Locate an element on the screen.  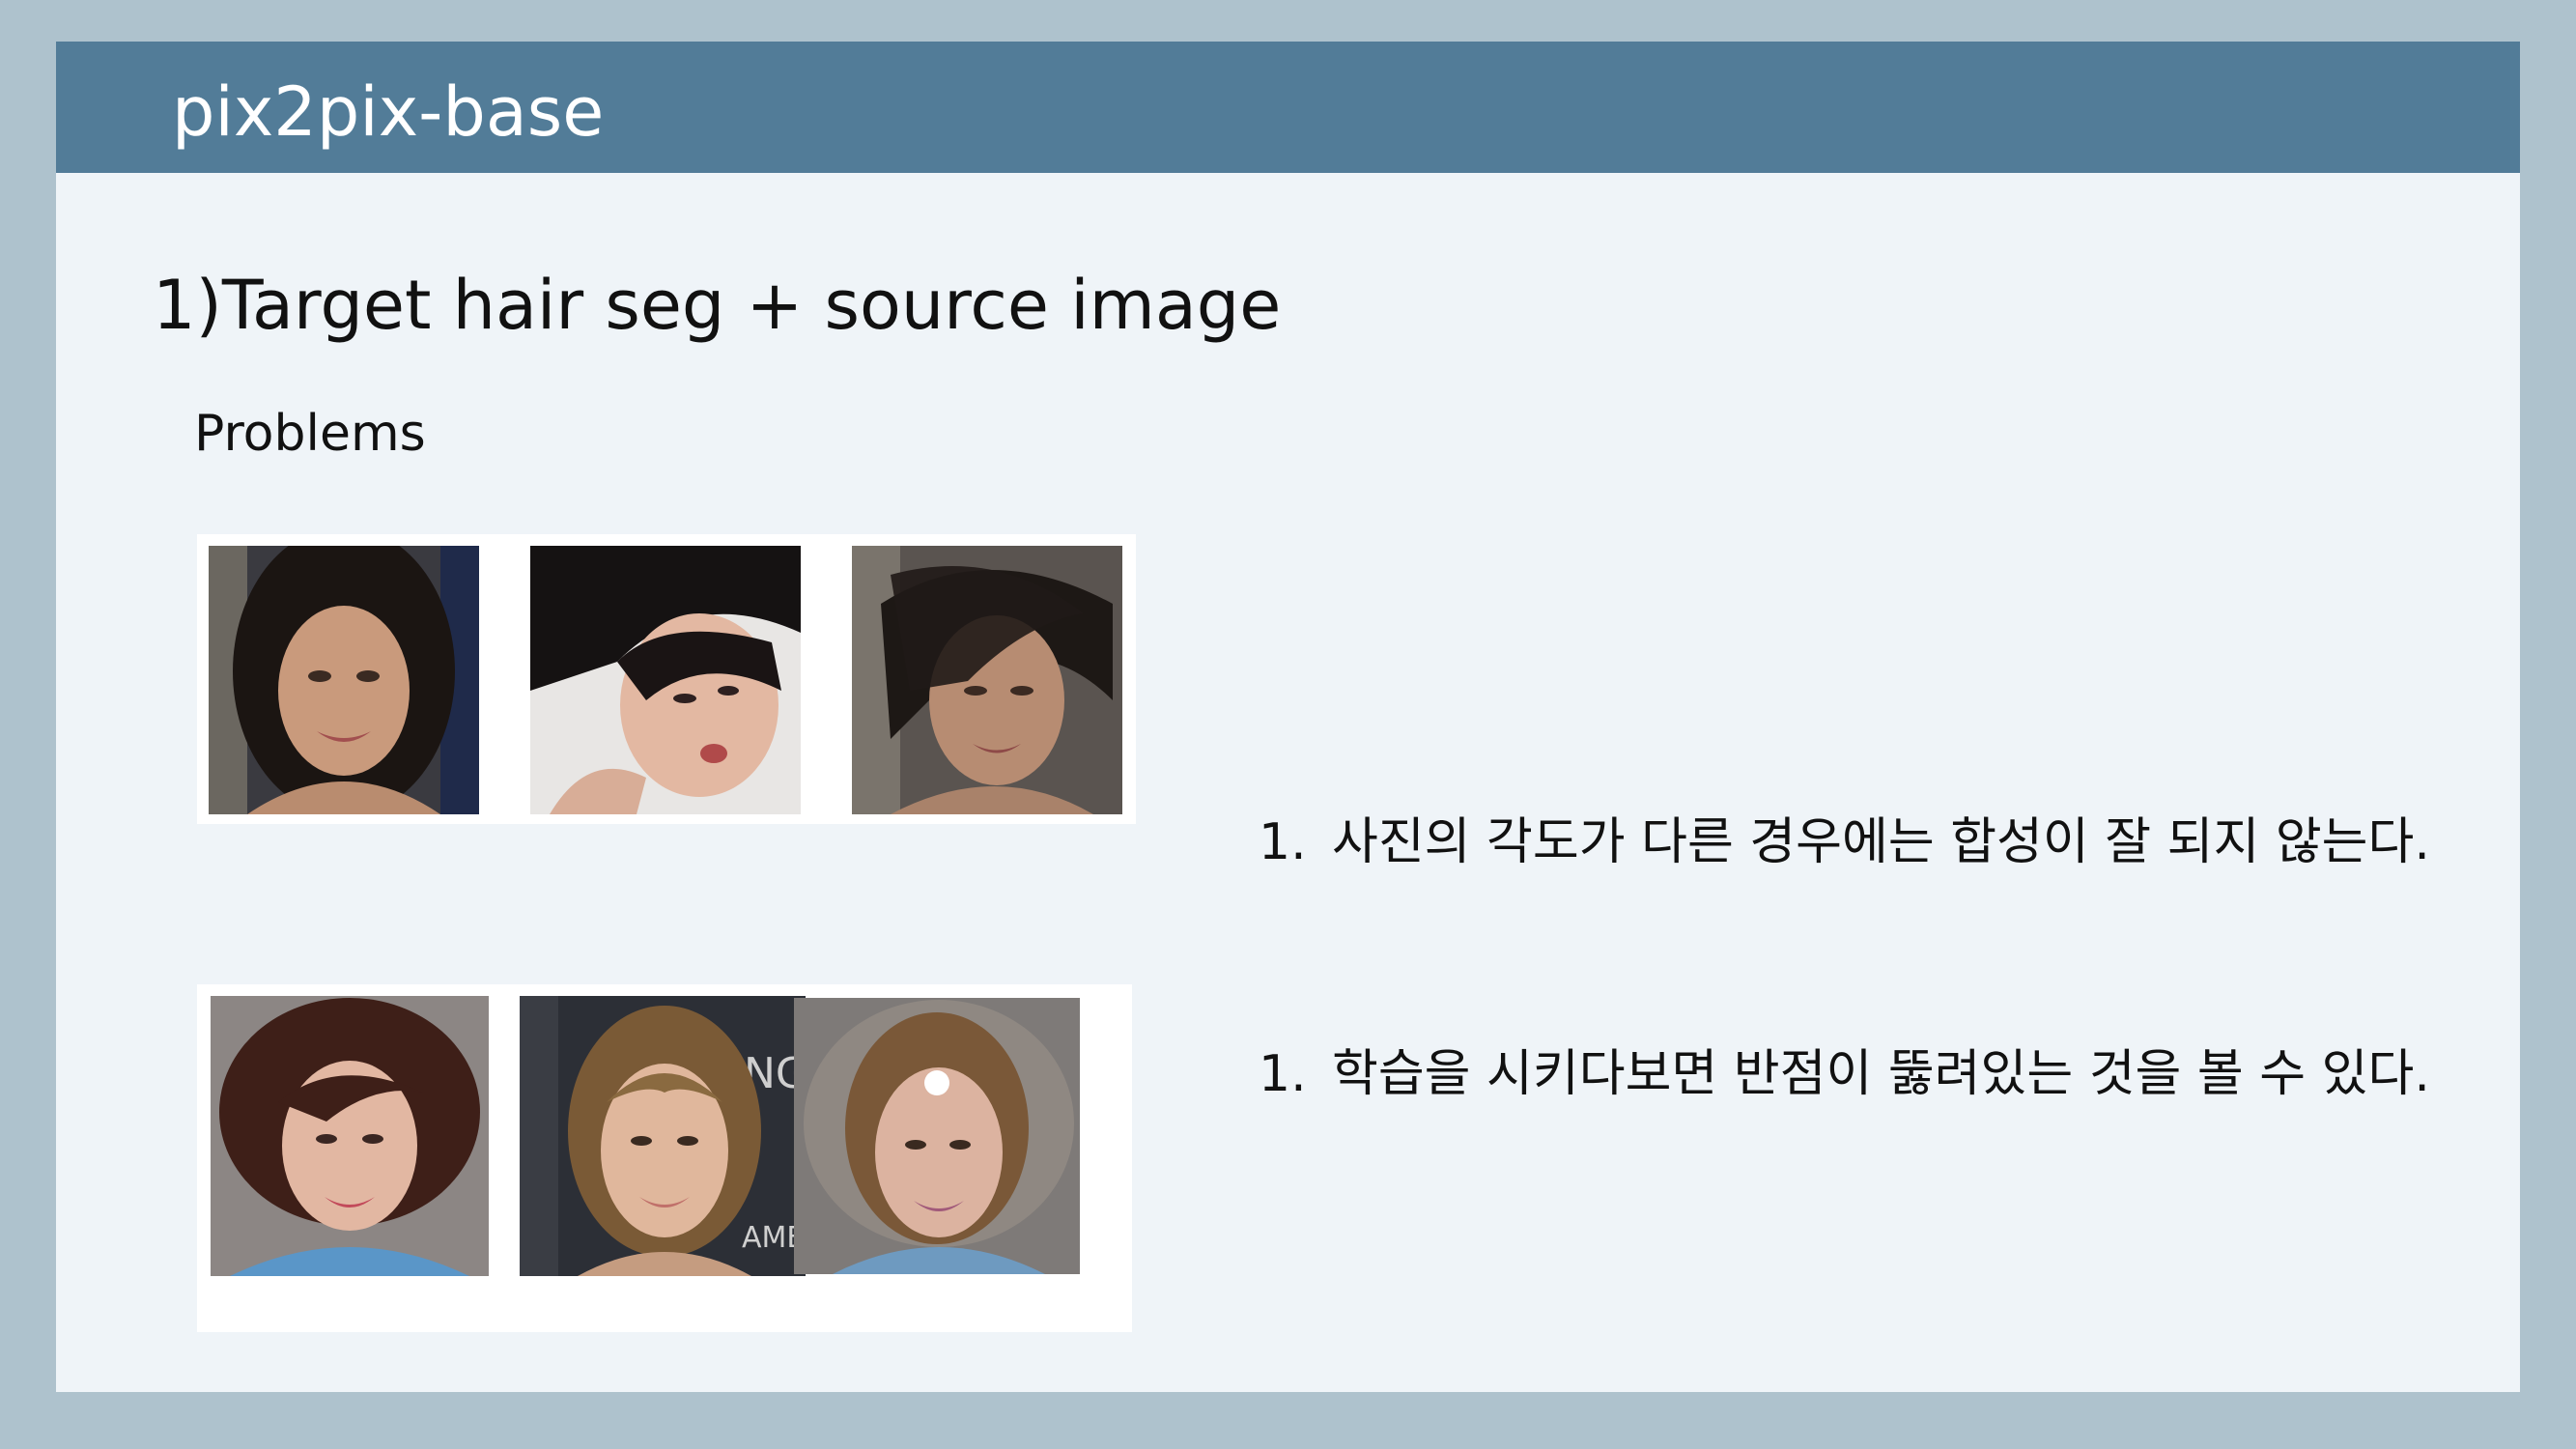
slide-header: pix2pix-base is located at coordinates (1288, 107).